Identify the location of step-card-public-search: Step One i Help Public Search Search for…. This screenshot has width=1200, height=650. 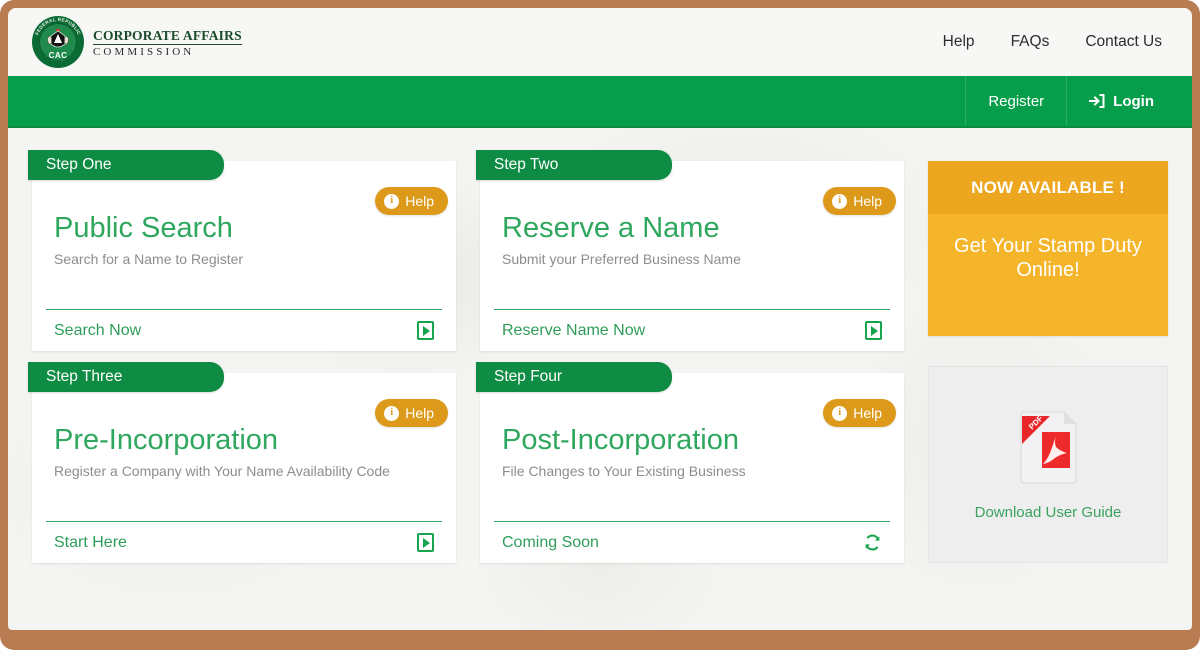
(242, 250).